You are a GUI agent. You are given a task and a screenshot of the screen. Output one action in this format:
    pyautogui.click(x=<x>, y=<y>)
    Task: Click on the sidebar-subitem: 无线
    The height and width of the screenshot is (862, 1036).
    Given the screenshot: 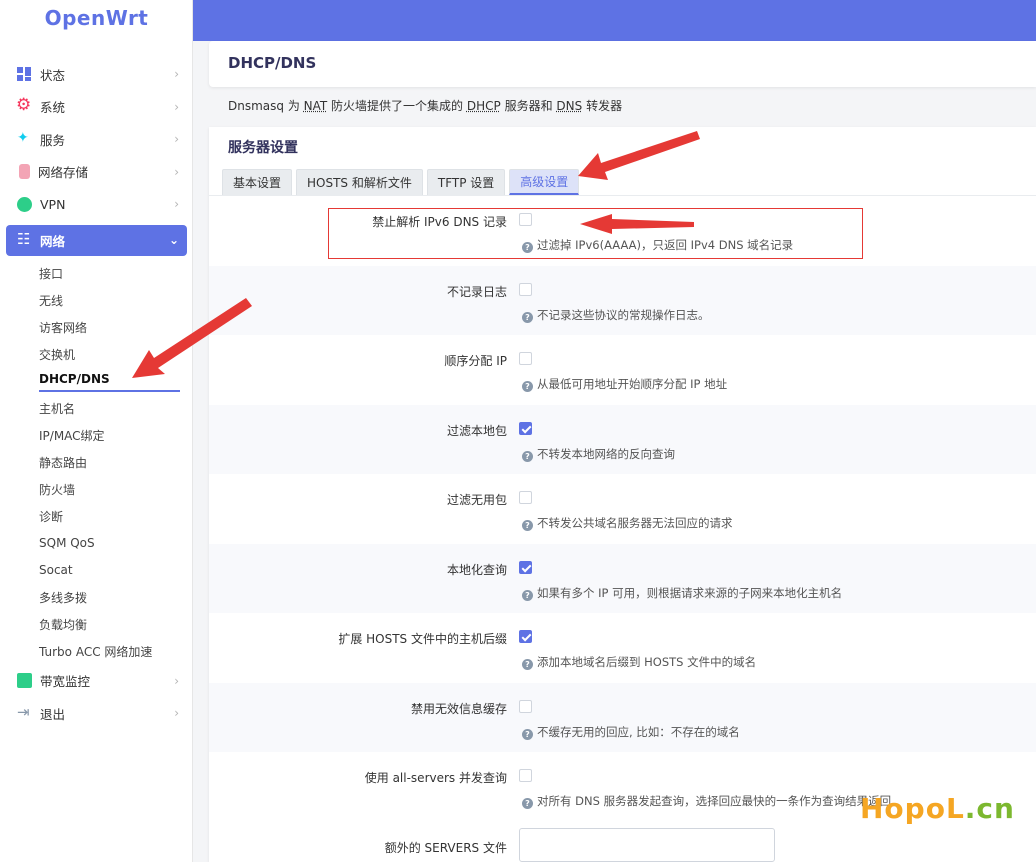 What is the action you would take?
    pyautogui.click(x=116, y=300)
    